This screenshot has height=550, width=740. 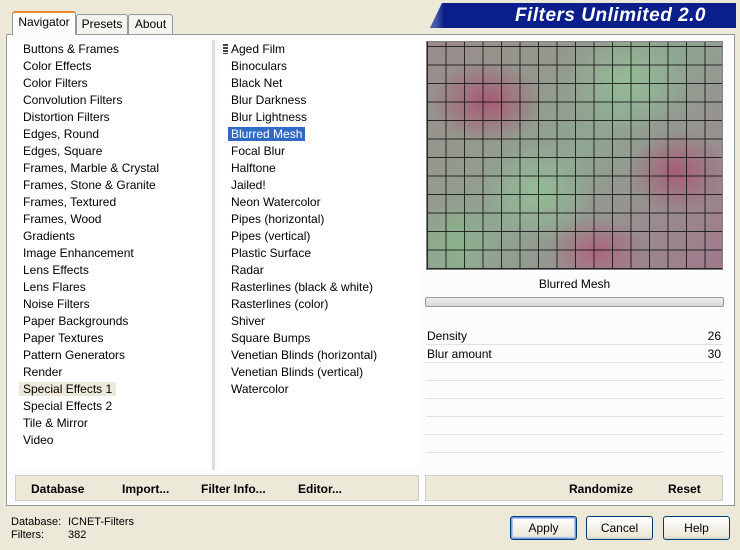 I want to click on filter-item-label: Blurred Mesh, so click(x=267, y=134).